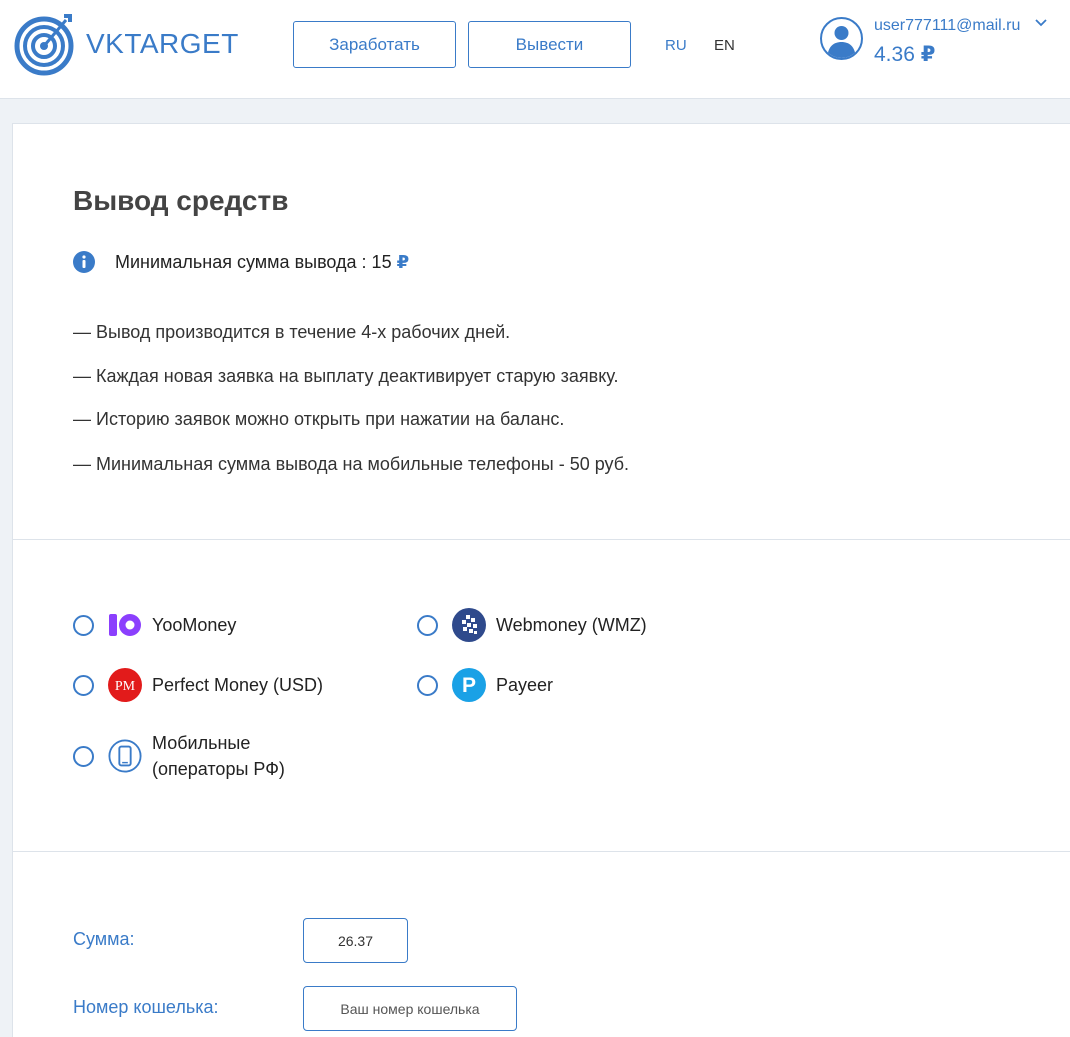 This screenshot has height=1037, width=1070. Describe the element at coordinates (947, 26) in the screenshot. I see `user-email: user777111@mail.ru` at that location.